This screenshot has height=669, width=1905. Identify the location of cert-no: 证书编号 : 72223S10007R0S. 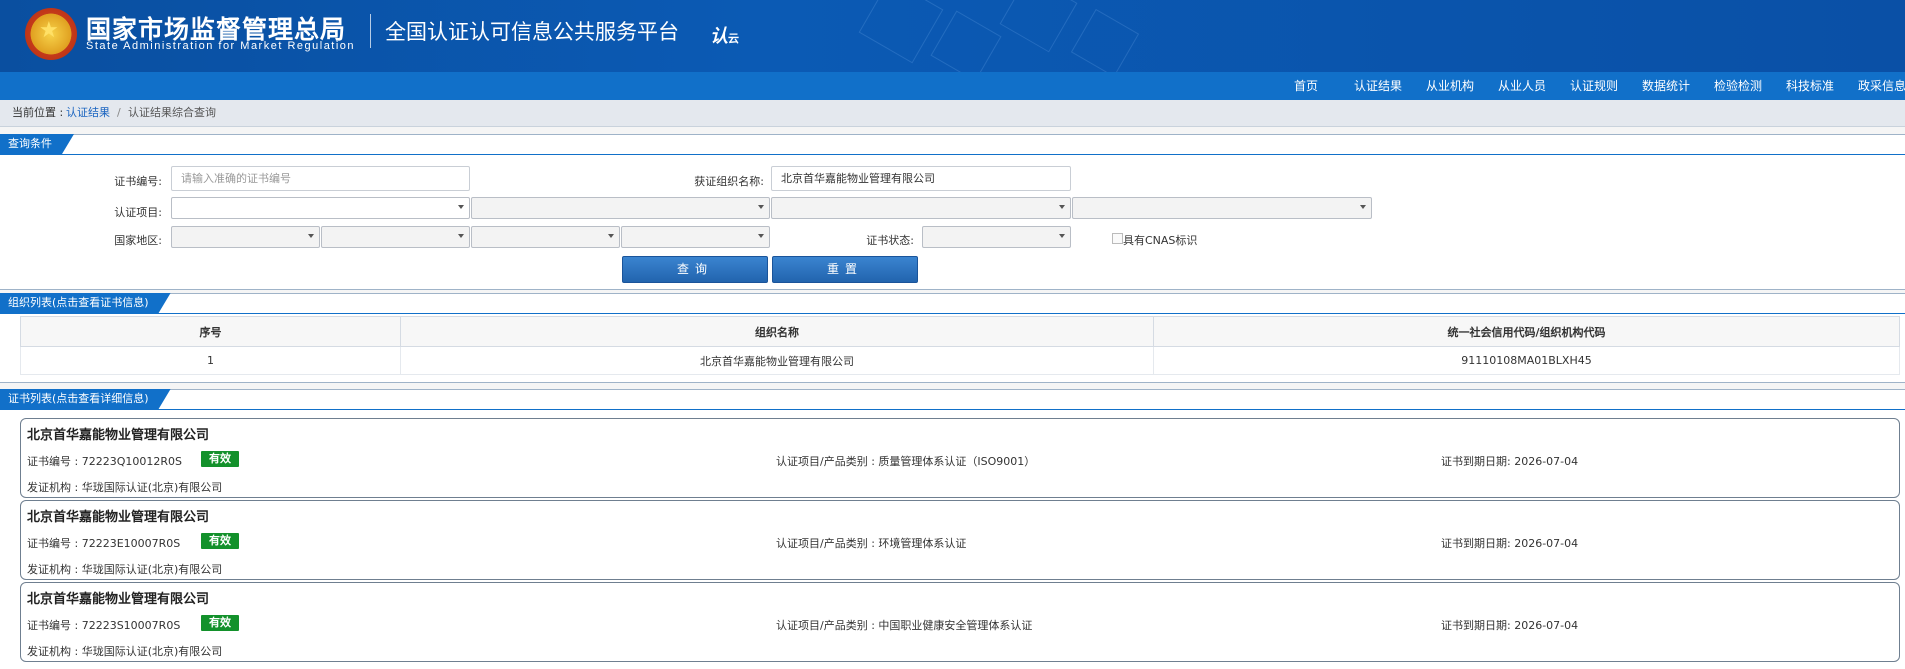
(103, 625).